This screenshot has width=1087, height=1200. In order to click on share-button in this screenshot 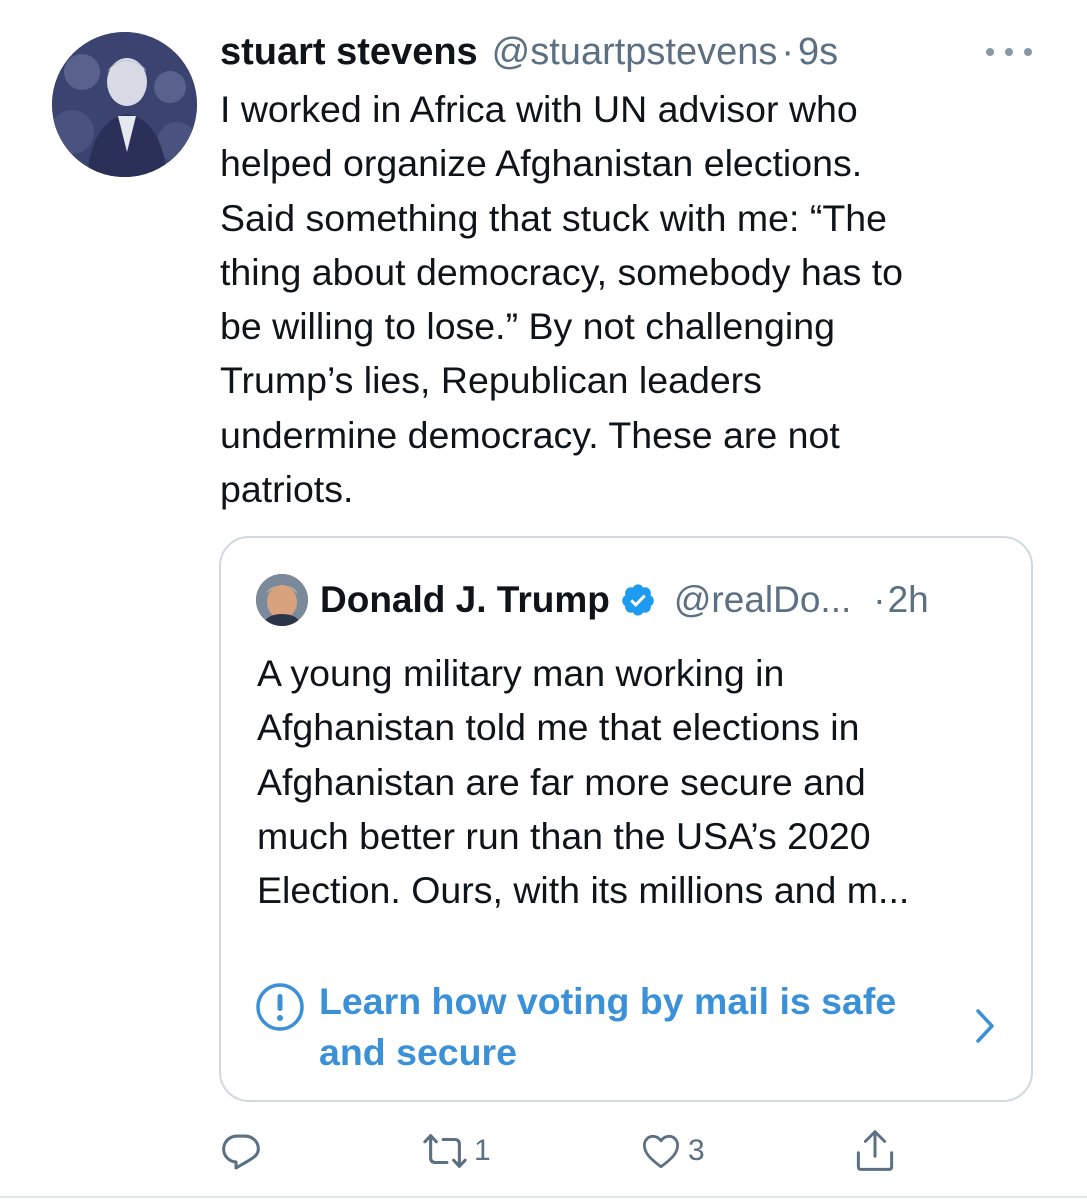, I will do `click(875, 1151)`.